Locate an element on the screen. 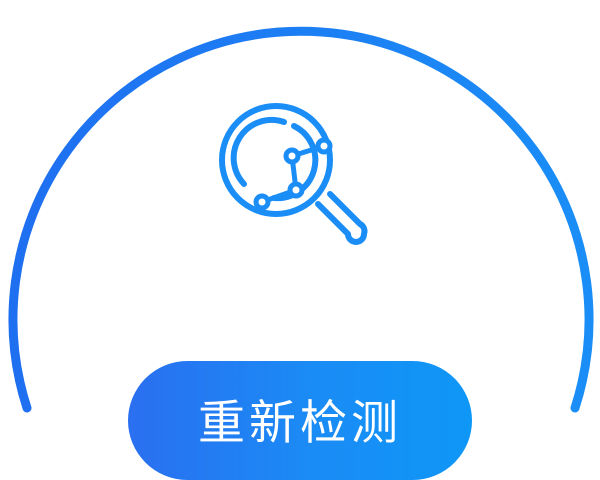  recheck-button: 重新检测 is located at coordinates (300, 420).